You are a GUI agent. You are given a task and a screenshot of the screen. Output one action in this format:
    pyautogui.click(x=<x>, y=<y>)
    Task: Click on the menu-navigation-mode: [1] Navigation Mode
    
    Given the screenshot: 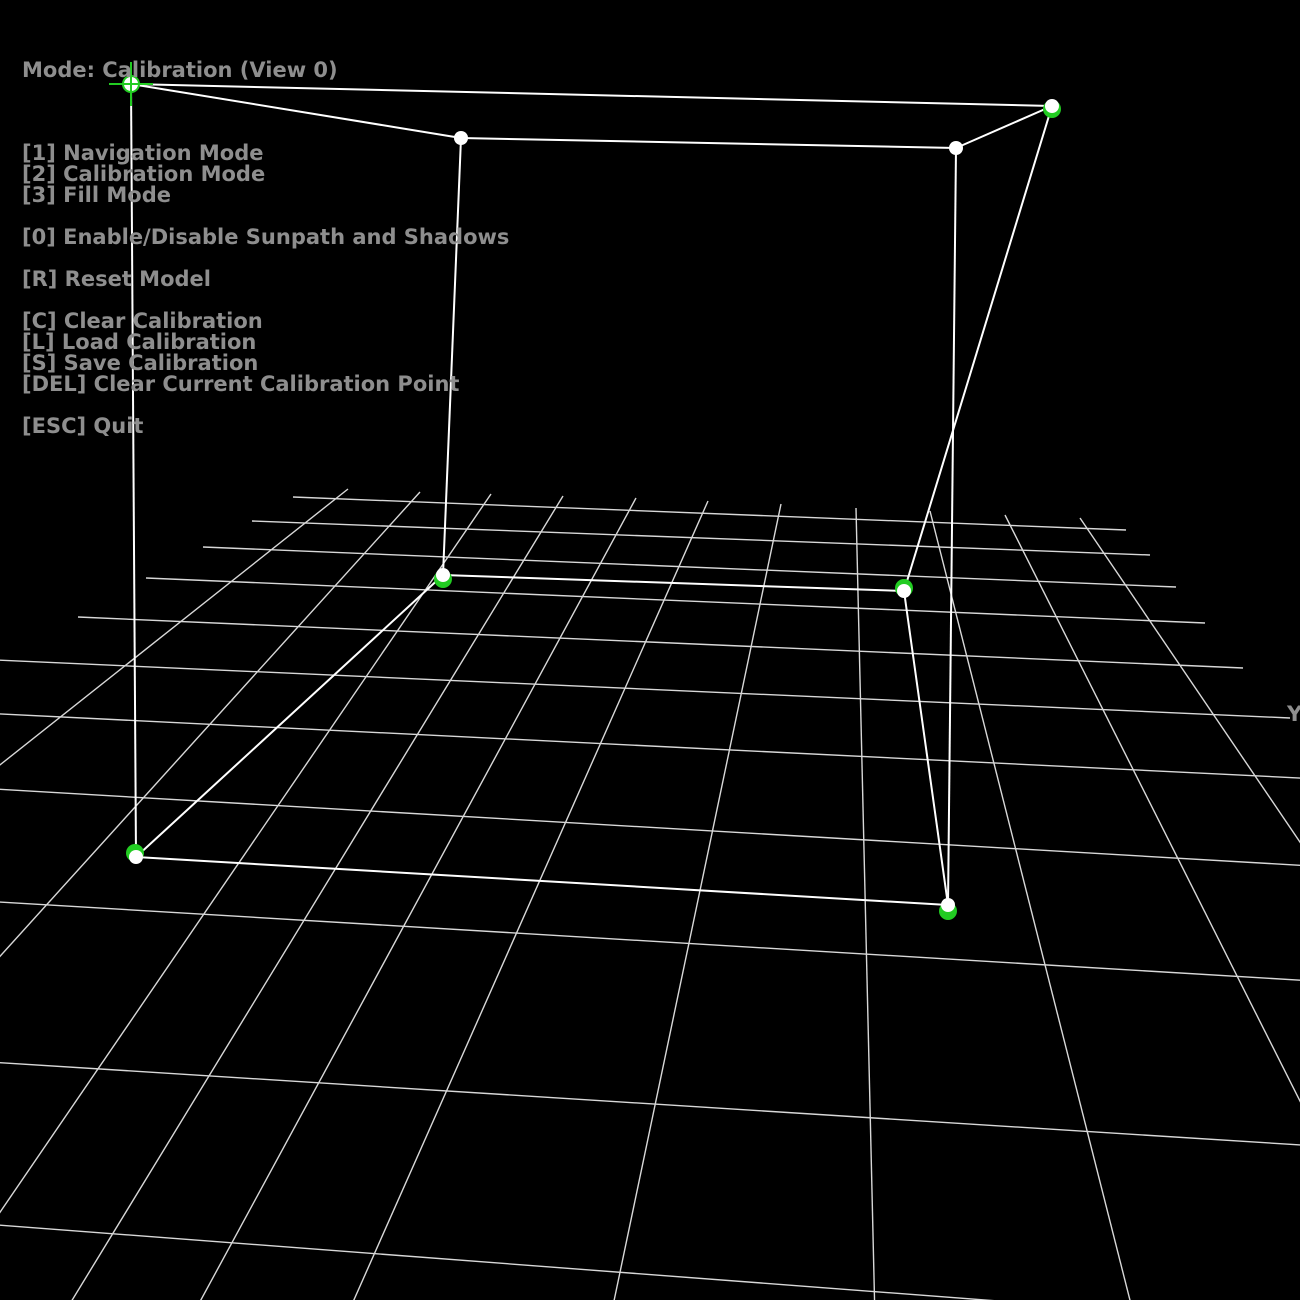 What is the action you would take?
    pyautogui.click(x=265, y=153)
    